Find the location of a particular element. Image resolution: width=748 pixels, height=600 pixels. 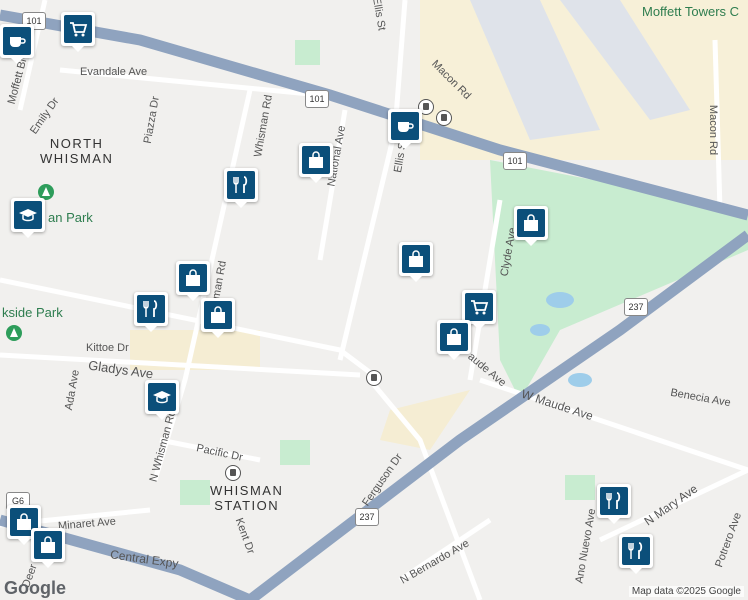

golf-course-park is located at coordinates (619, 280).